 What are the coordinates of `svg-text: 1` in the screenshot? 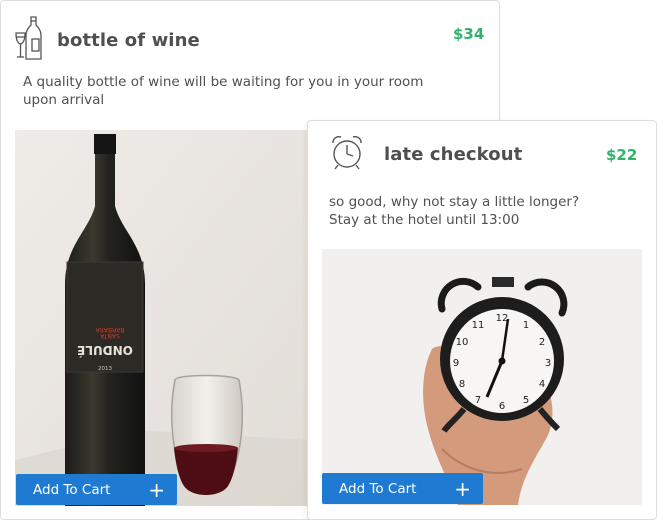 It's located at (526, 325).